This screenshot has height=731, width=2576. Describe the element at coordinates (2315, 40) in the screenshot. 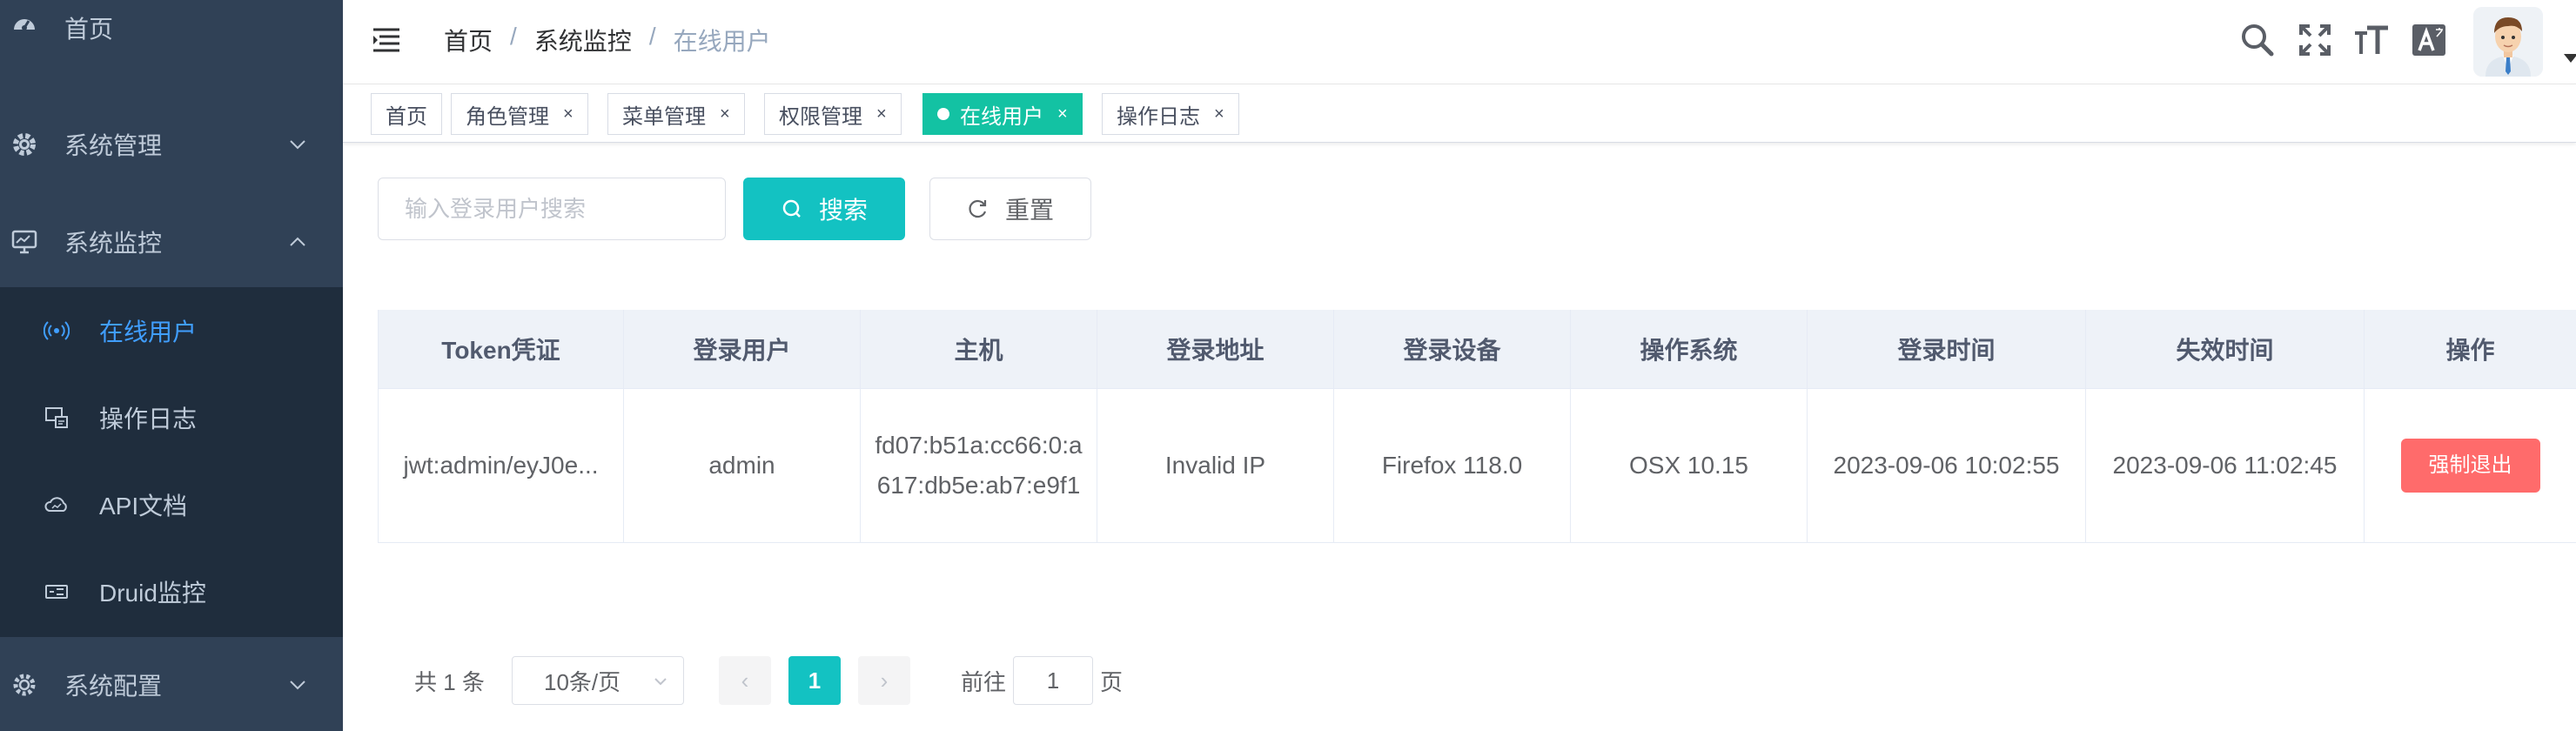

I see `fullscreen-icon` at that location.